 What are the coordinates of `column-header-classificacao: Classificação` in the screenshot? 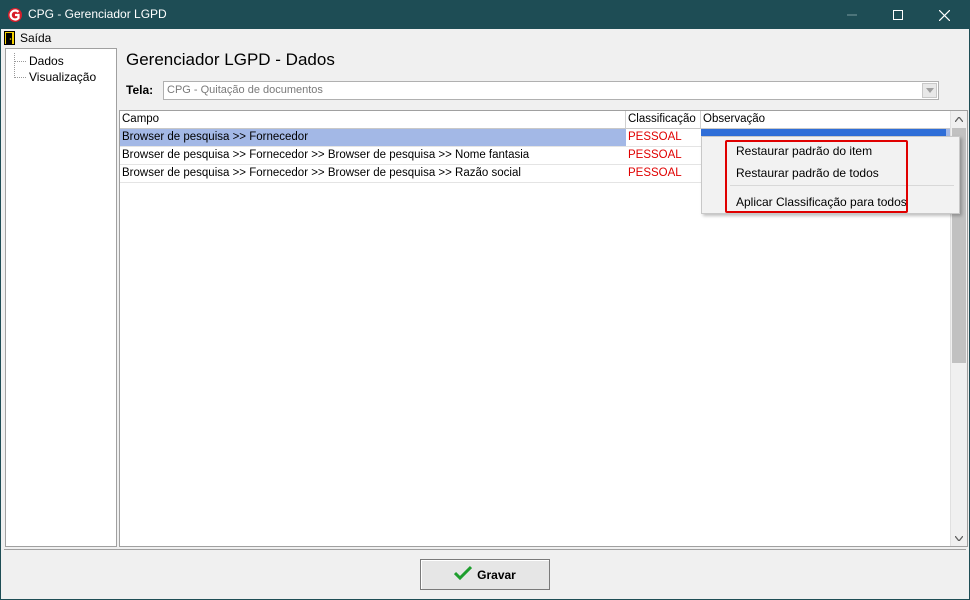 It's located at (663, 119).